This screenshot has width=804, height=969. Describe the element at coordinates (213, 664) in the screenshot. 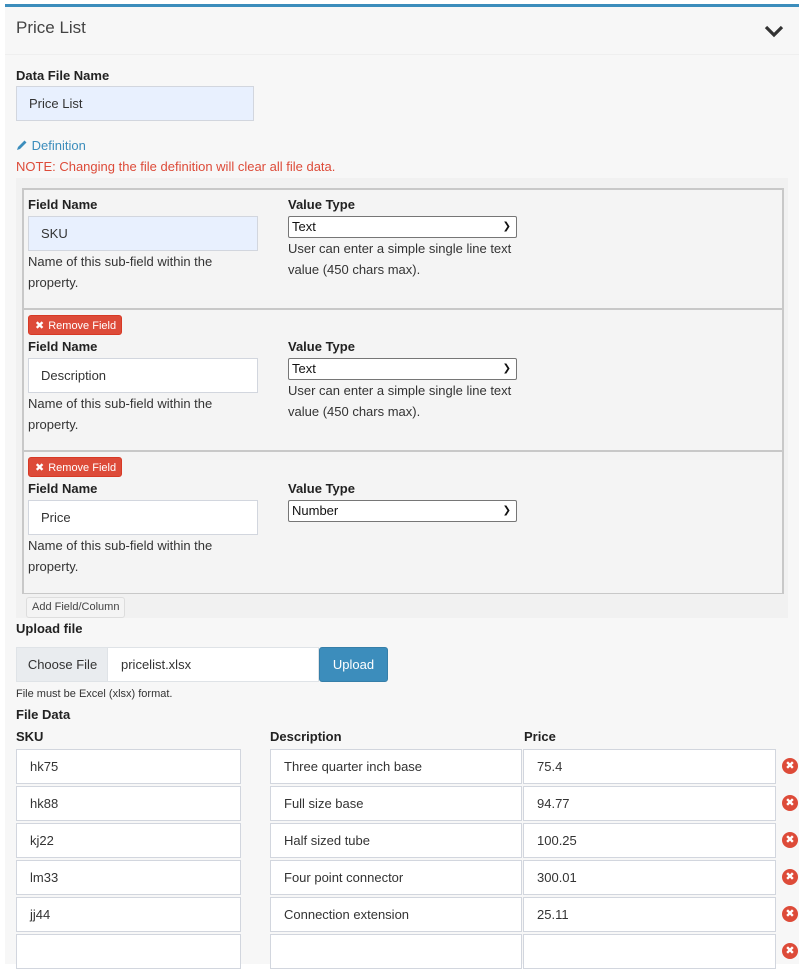

I see `selected-file-name: pricelist.xlsx` at that location.